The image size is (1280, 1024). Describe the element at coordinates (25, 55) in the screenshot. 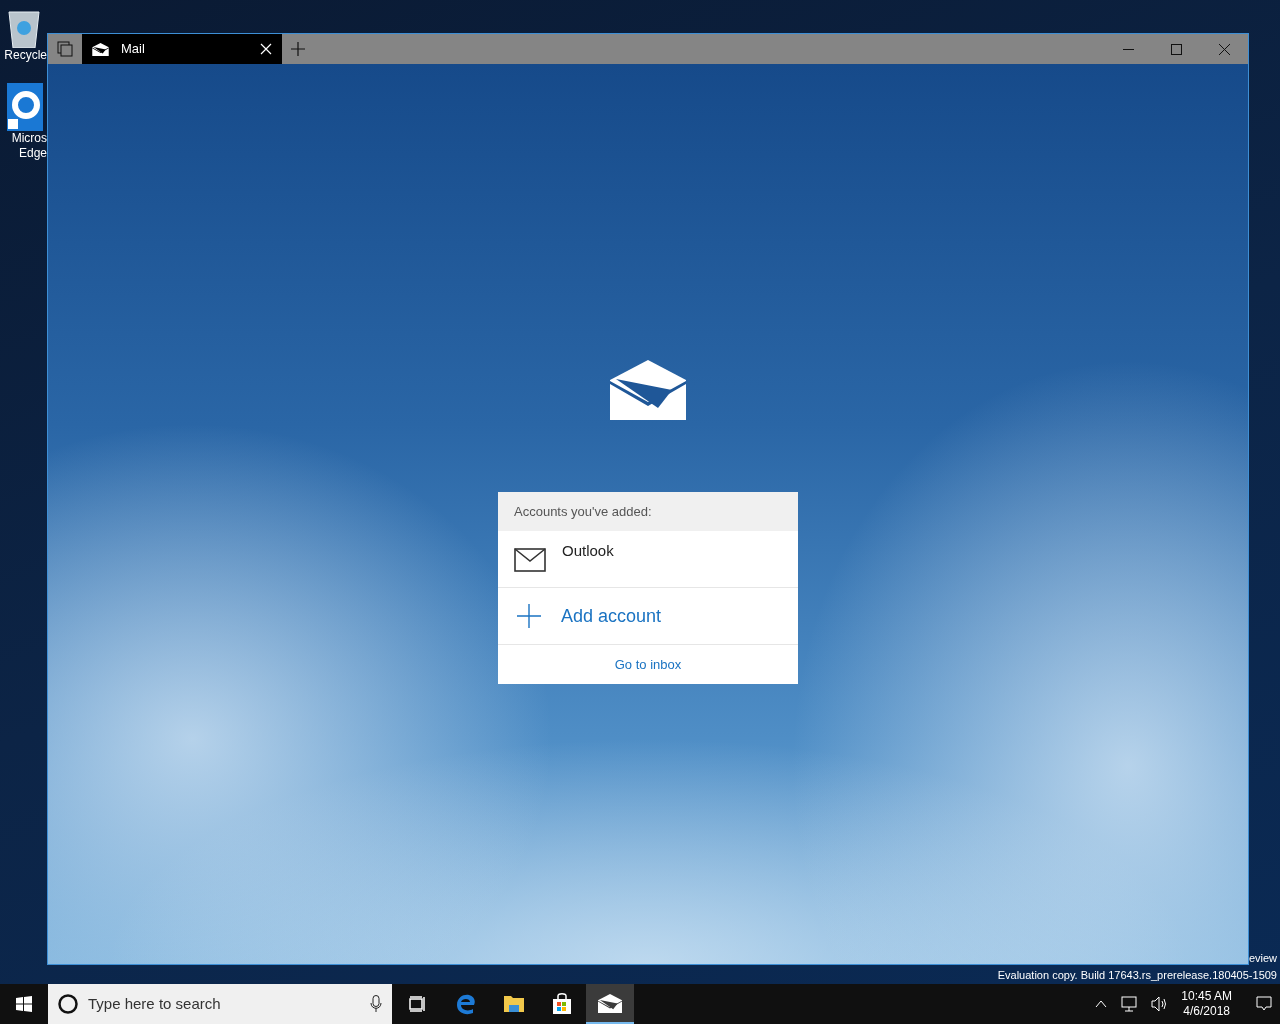

I see `desktop-icon-label: Recycle` at that location.